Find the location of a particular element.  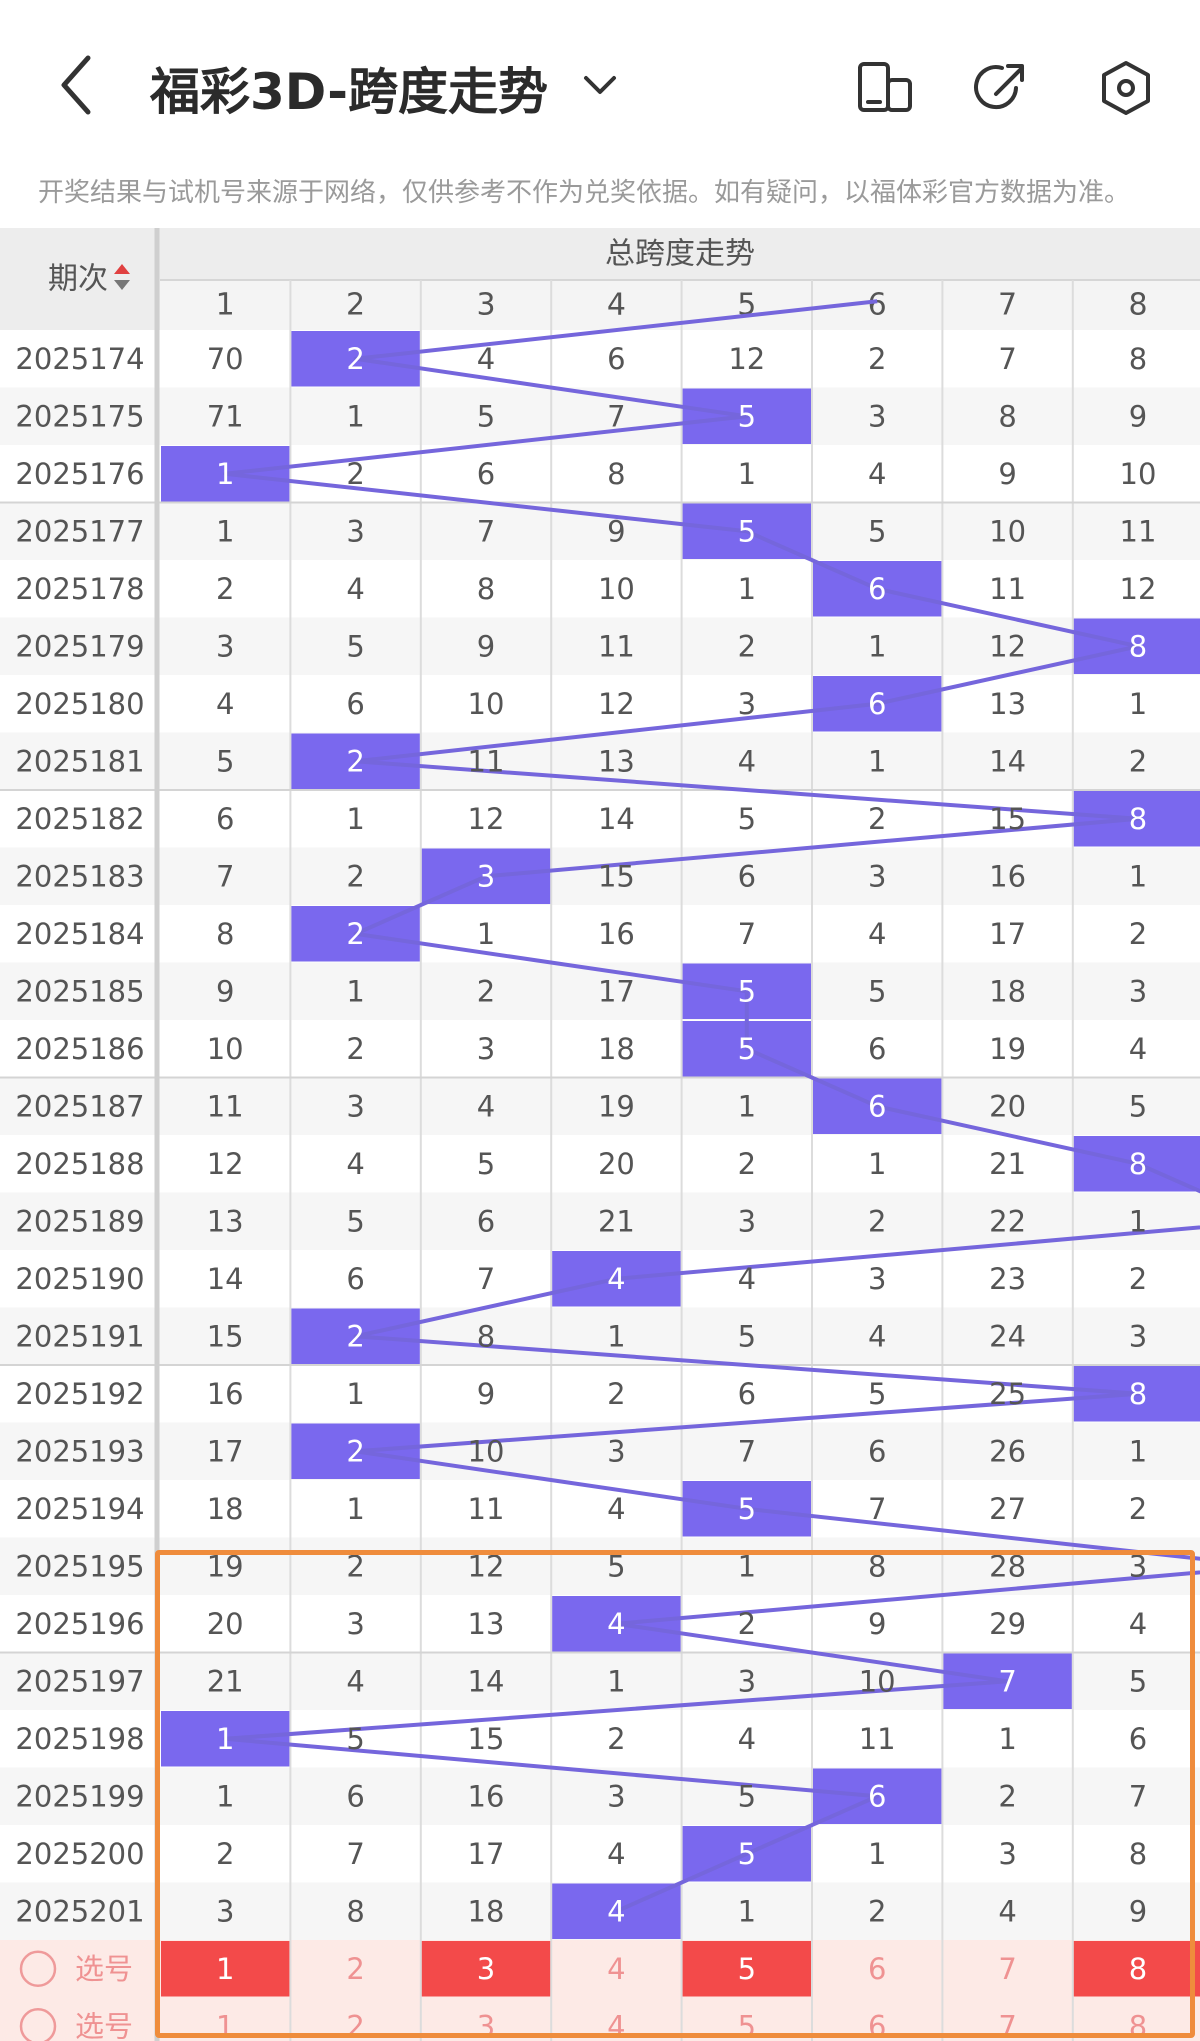

omission-value: 16 is located at coordinates (225, 1394).